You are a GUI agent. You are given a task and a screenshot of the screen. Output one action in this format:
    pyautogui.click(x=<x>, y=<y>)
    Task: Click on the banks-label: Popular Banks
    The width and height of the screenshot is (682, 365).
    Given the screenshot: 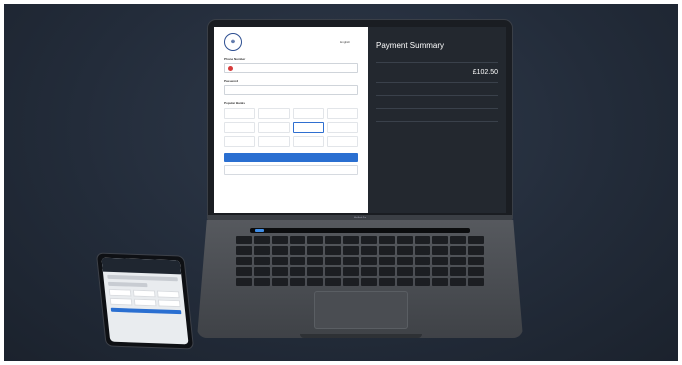 What is the action you would take?
    pyautogui.click(x=235, y=103)
    